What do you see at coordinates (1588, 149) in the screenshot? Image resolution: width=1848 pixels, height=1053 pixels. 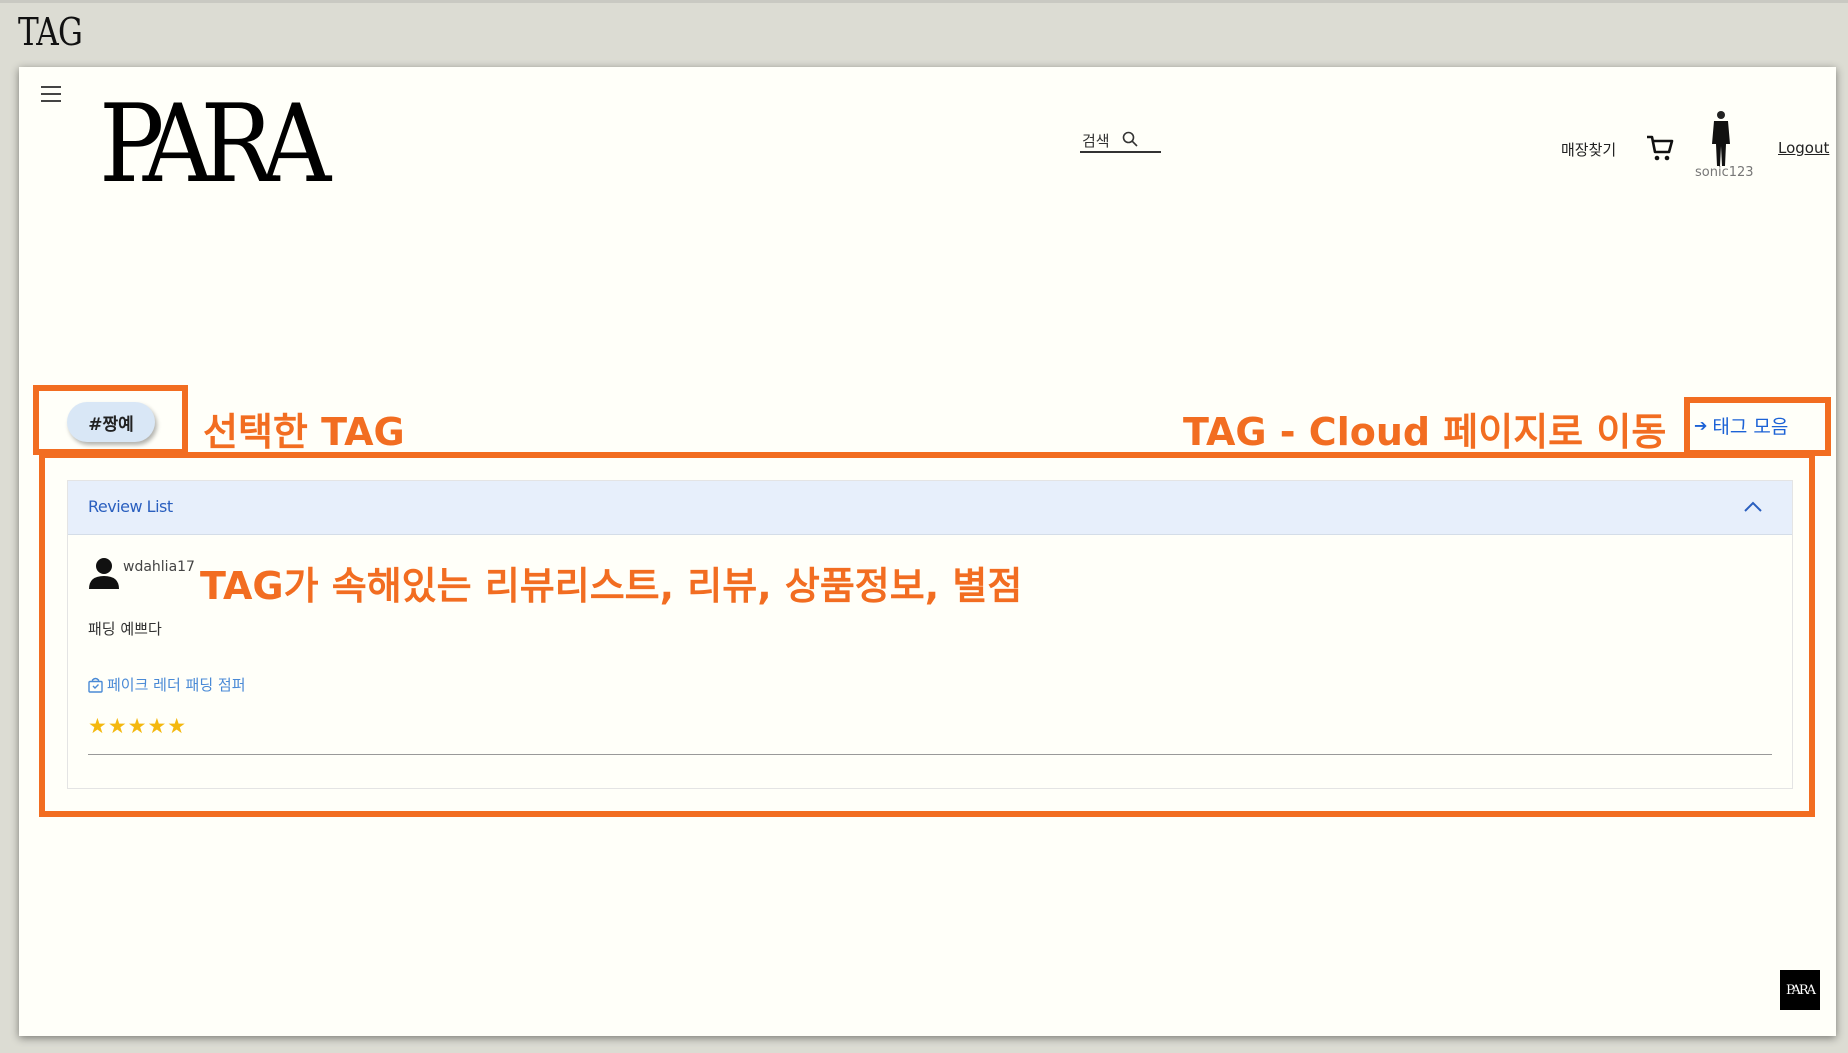 I see `store-finder-link: 매장찾기` at bounding box center [1588, 149].